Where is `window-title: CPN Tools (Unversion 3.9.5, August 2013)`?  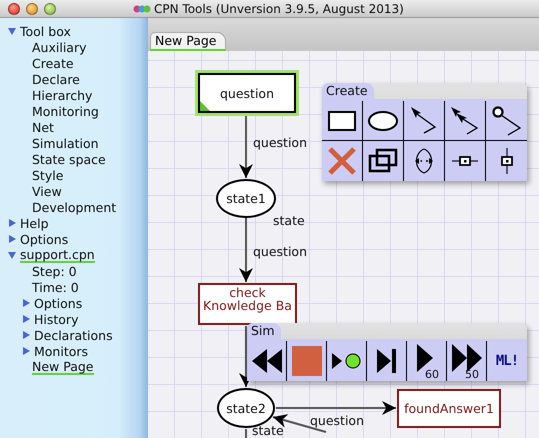 window-title: CPN Tools (Unversion 3.9.5, August 2013) is located at coordinates (279, 9).